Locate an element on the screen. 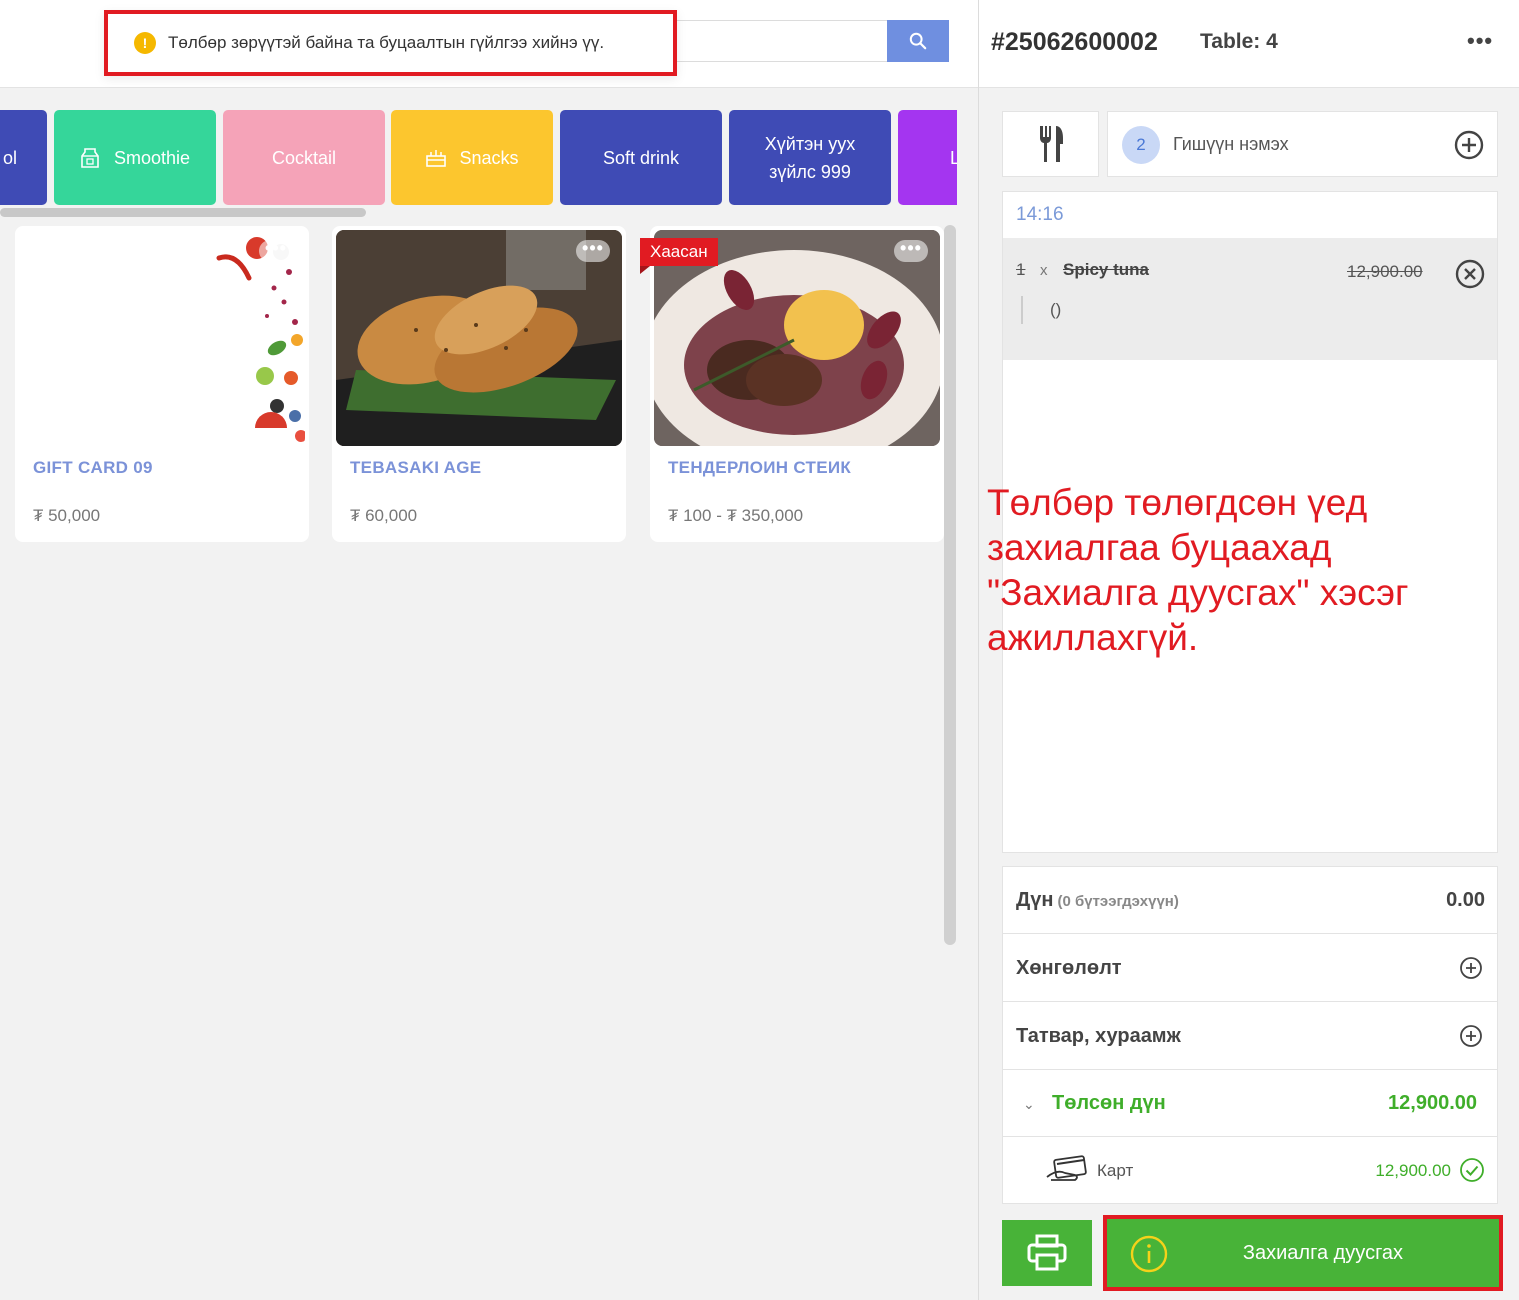 The width and height of the screenshot is (1519, 1300). product-price: ₮ 60,000 is located at coordinates (384, 515).